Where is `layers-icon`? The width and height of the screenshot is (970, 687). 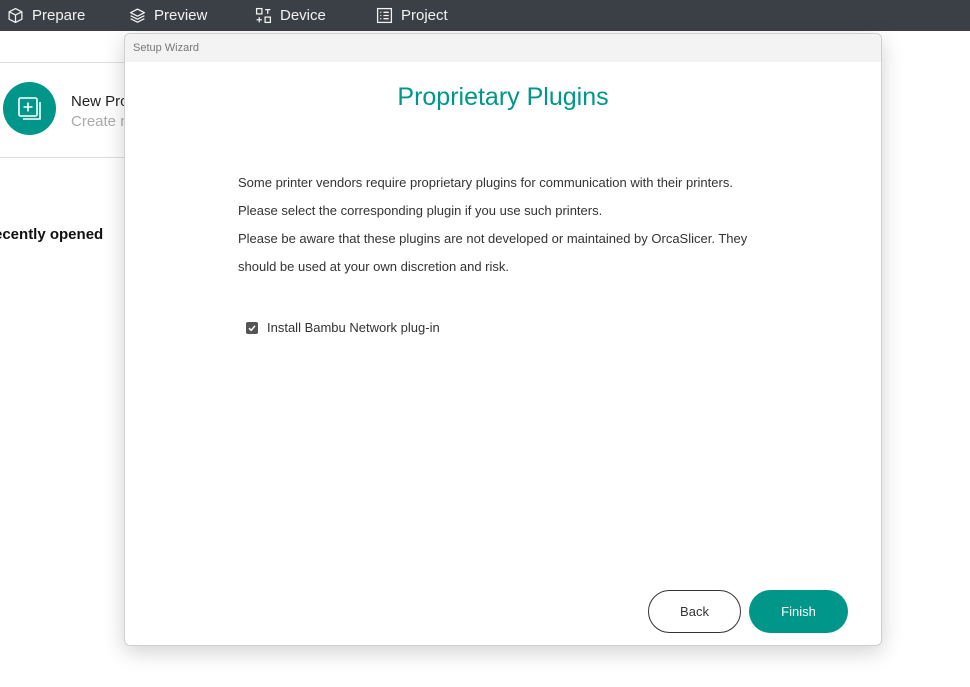
layers-icon is located at coordinates (137, 15).